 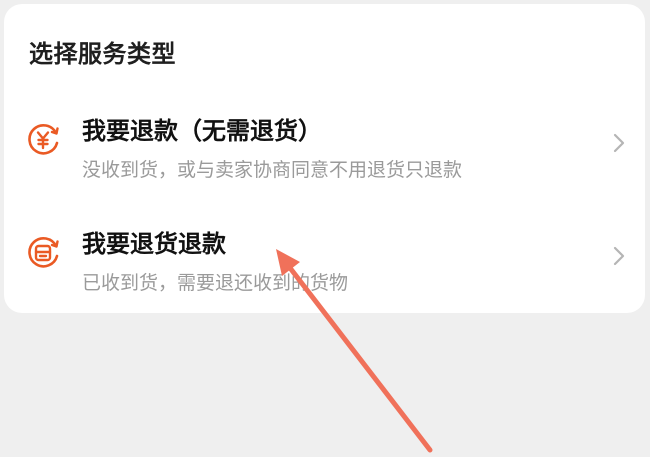 What do you see at coordinates (102, 54) in the screenshot?
I see `page-title: 选择服务类型` at bounding box center [102, 54].